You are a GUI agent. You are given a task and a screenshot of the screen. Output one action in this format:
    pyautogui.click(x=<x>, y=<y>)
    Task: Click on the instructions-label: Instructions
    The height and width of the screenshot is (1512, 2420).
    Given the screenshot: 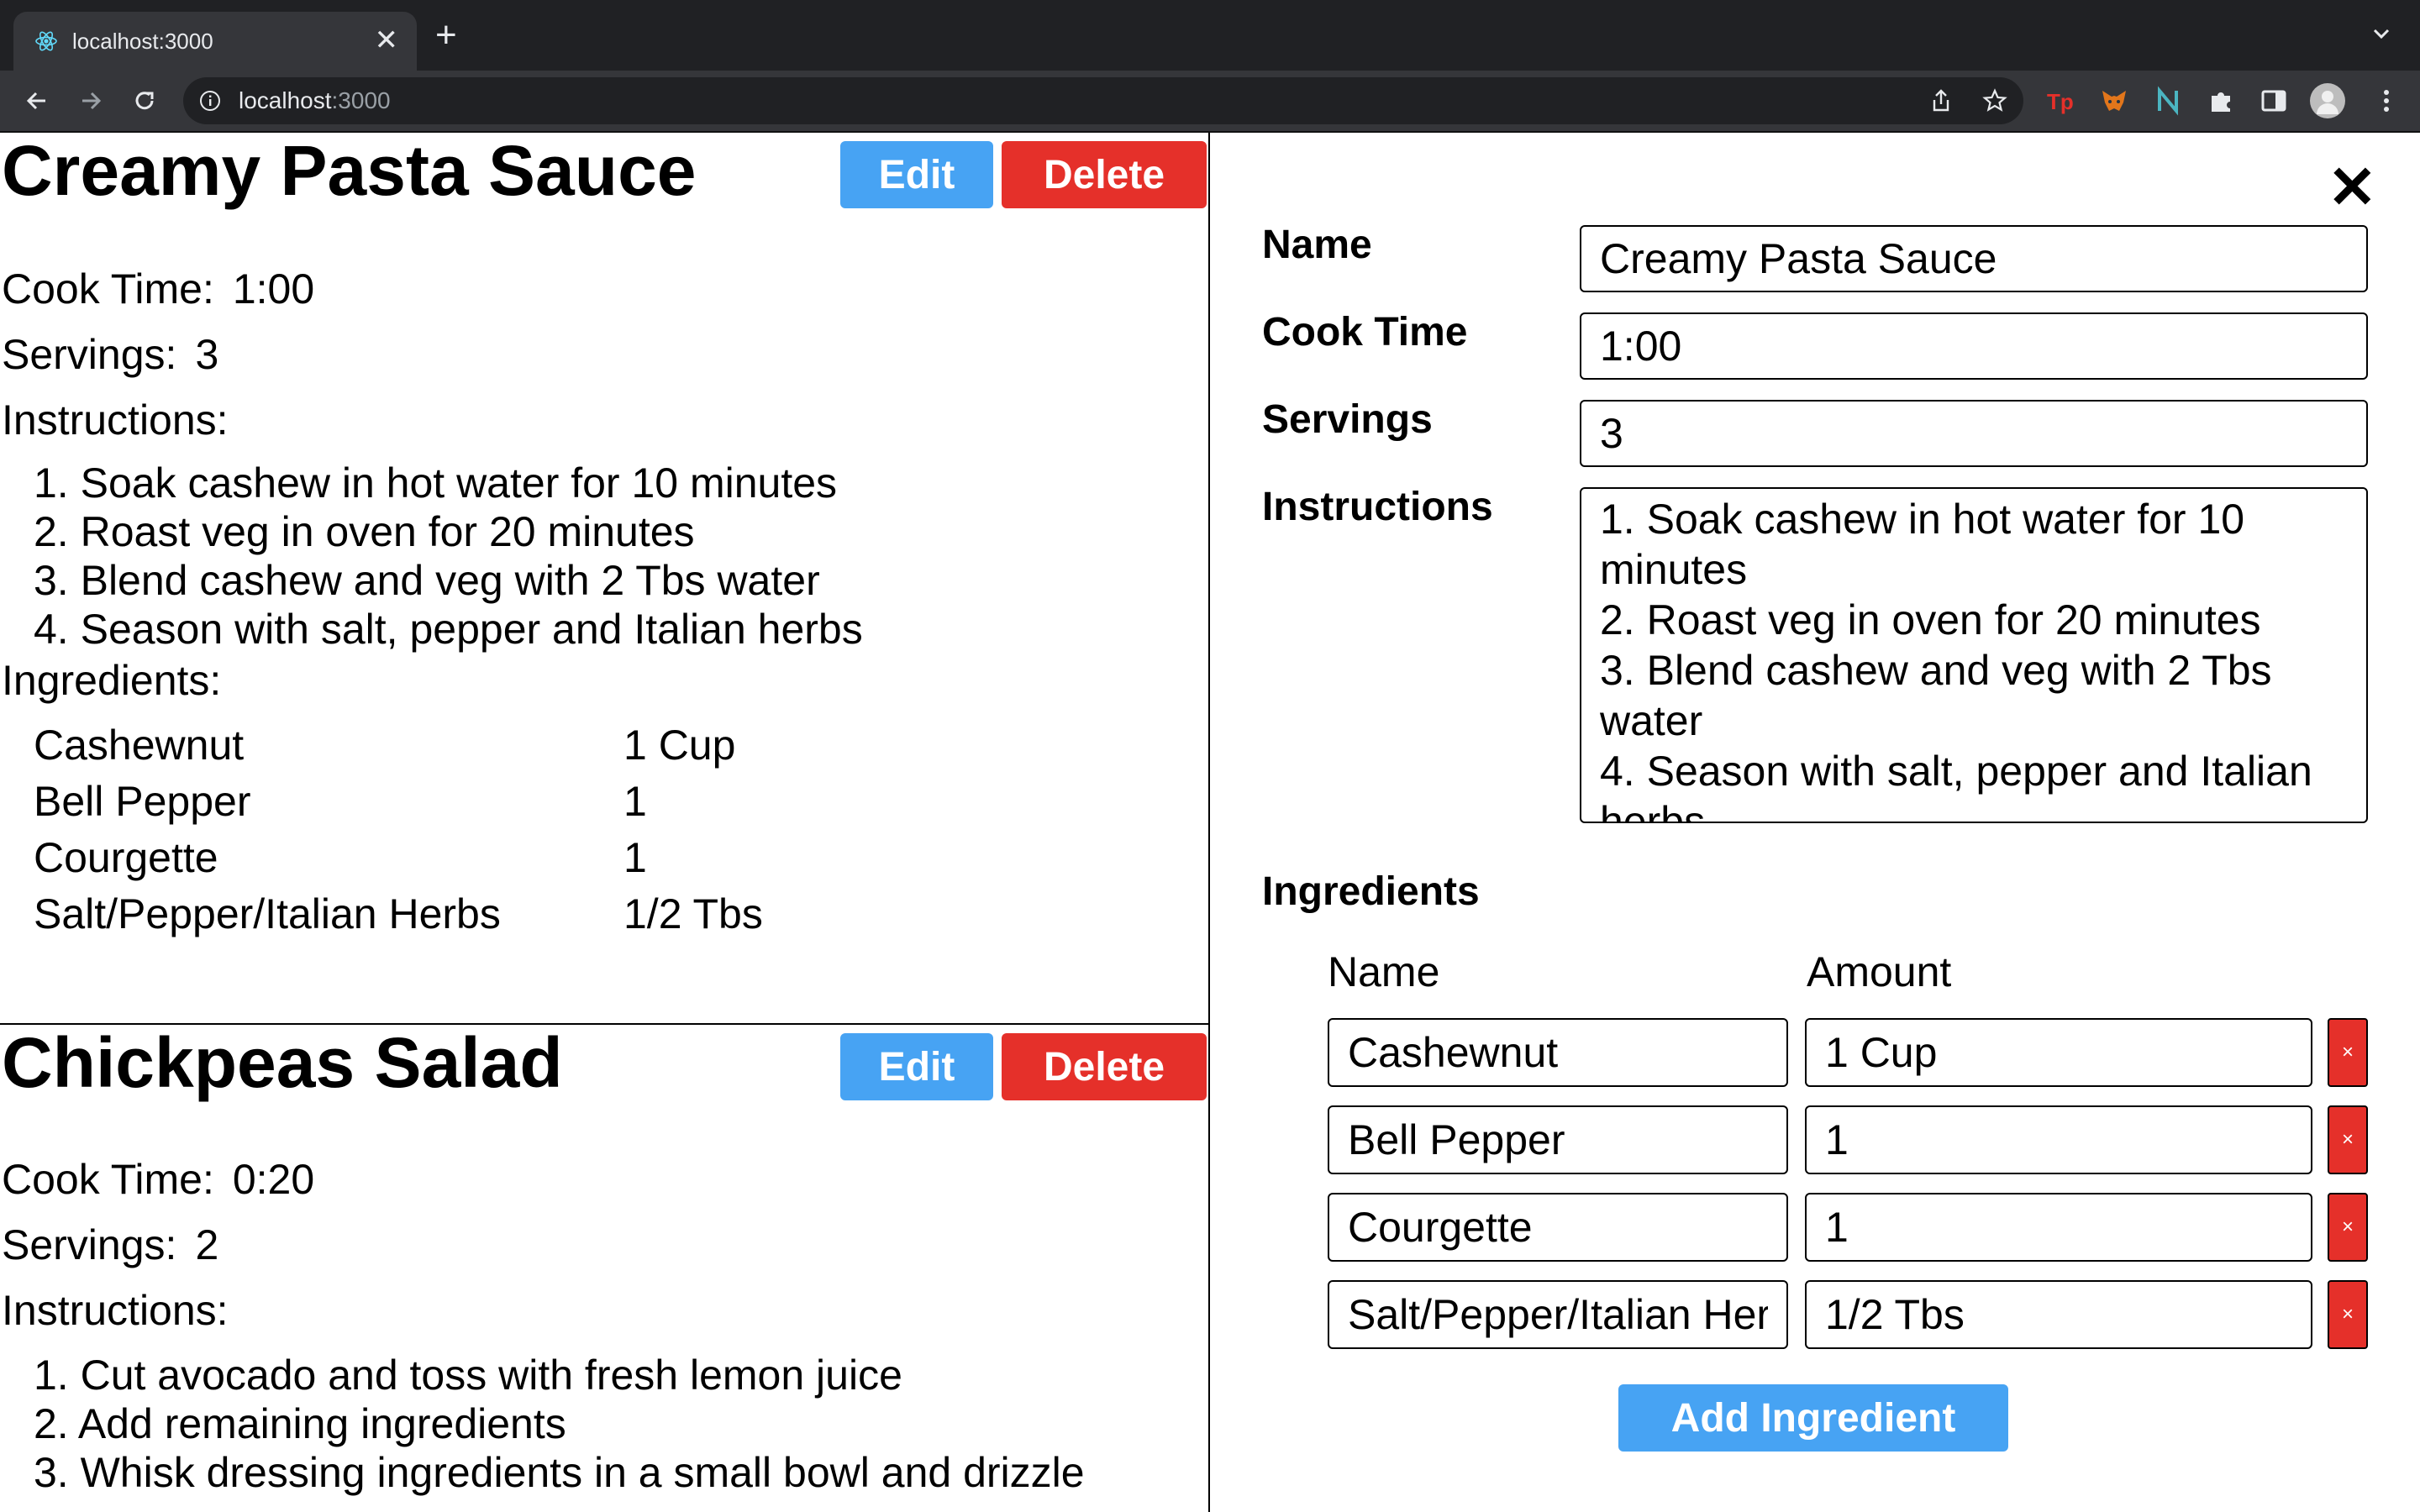 What is the action you would take?
    pyautogui.click(x=1377, y=507)
    